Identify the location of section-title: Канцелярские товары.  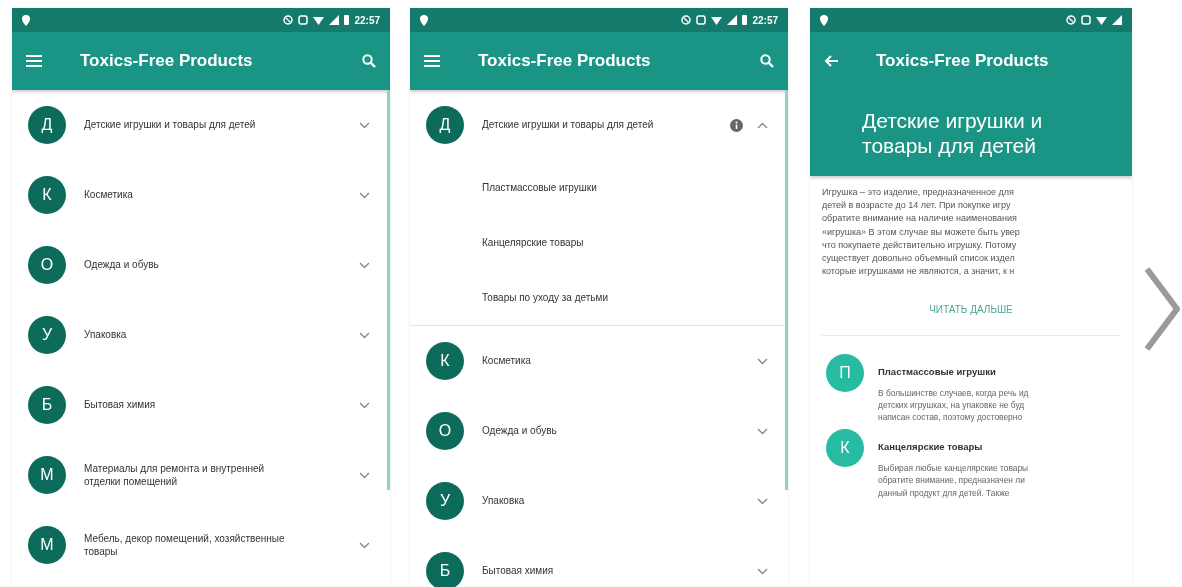
(931, 447).